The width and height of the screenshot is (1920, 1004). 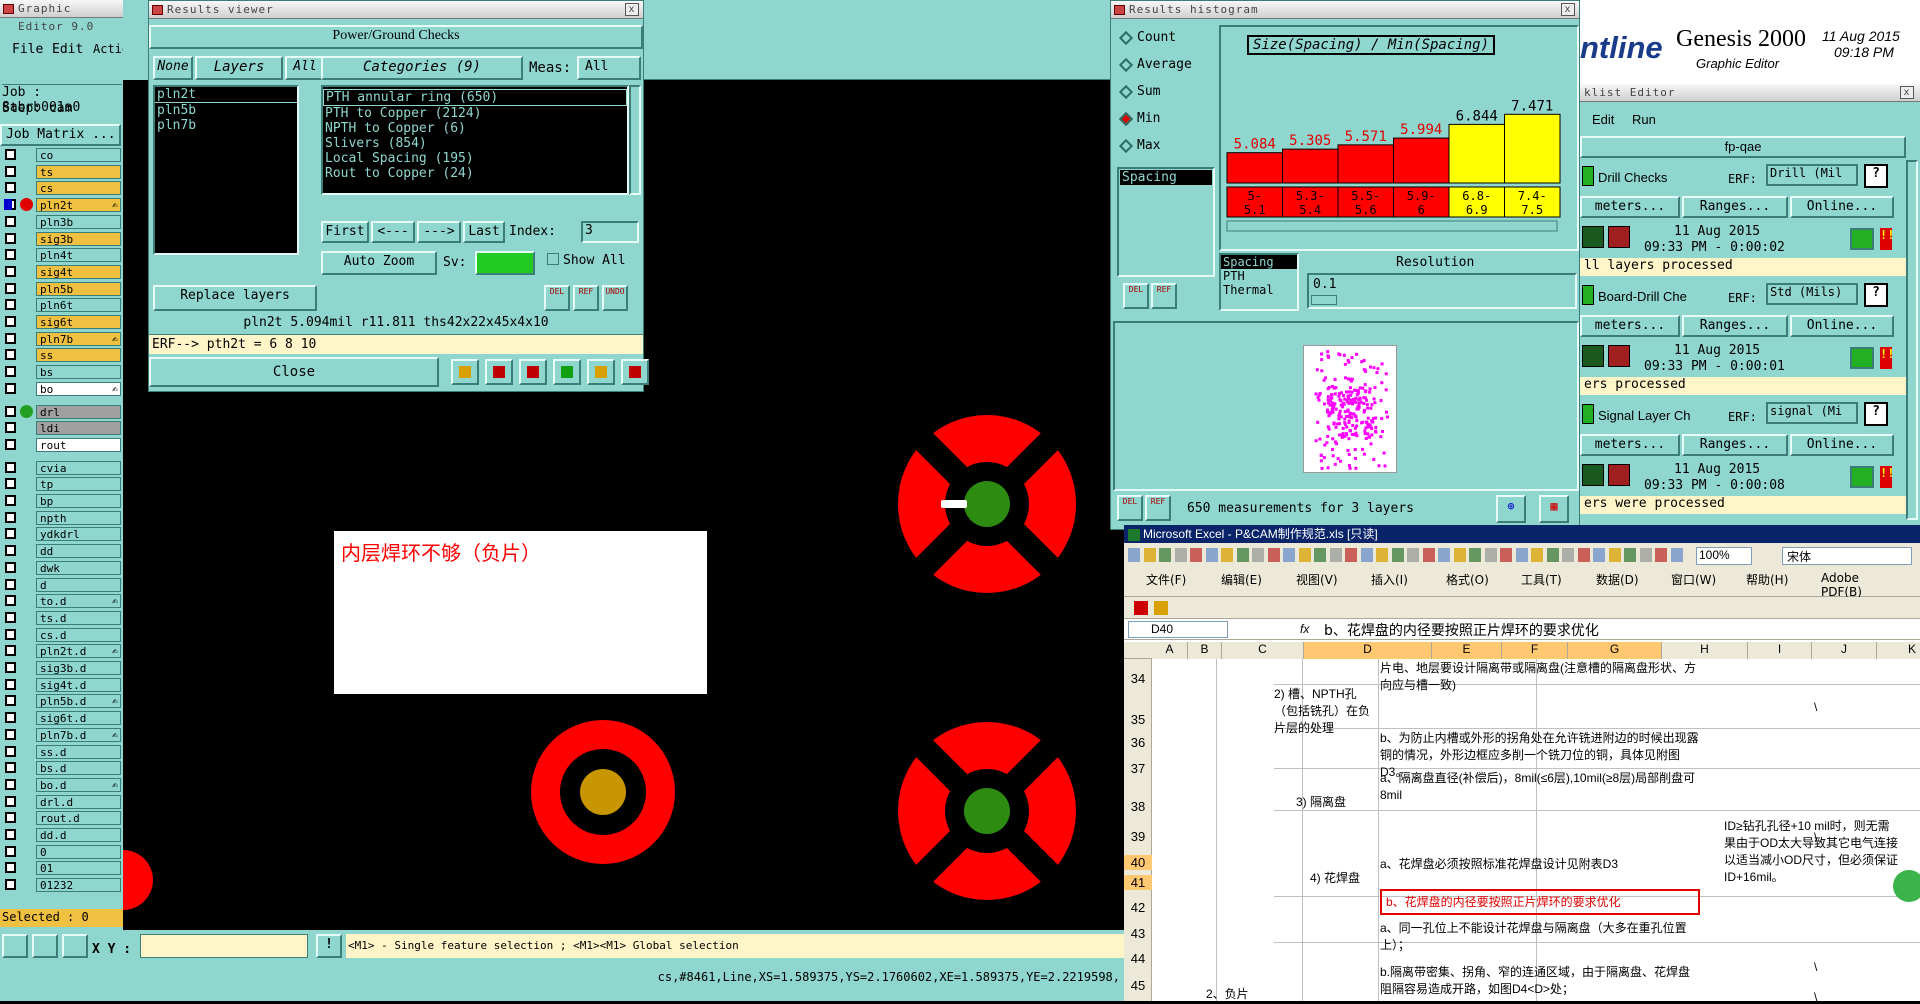 I want to click on erf-select: Drill (Mil, so click(x=1812, y=175).